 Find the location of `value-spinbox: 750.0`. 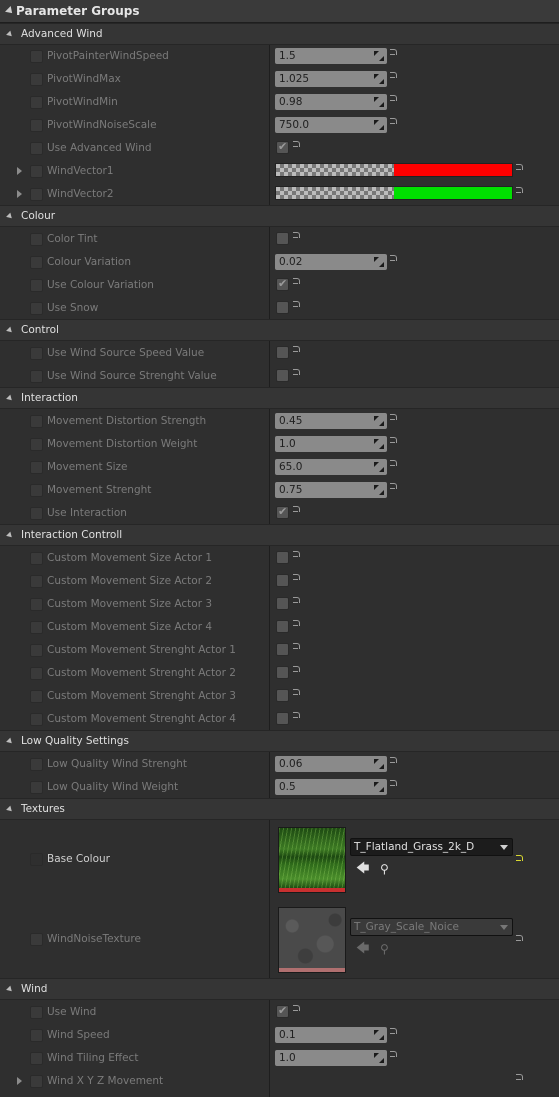

value-spinbox: 750.0 is located at coordinates (331, 125).